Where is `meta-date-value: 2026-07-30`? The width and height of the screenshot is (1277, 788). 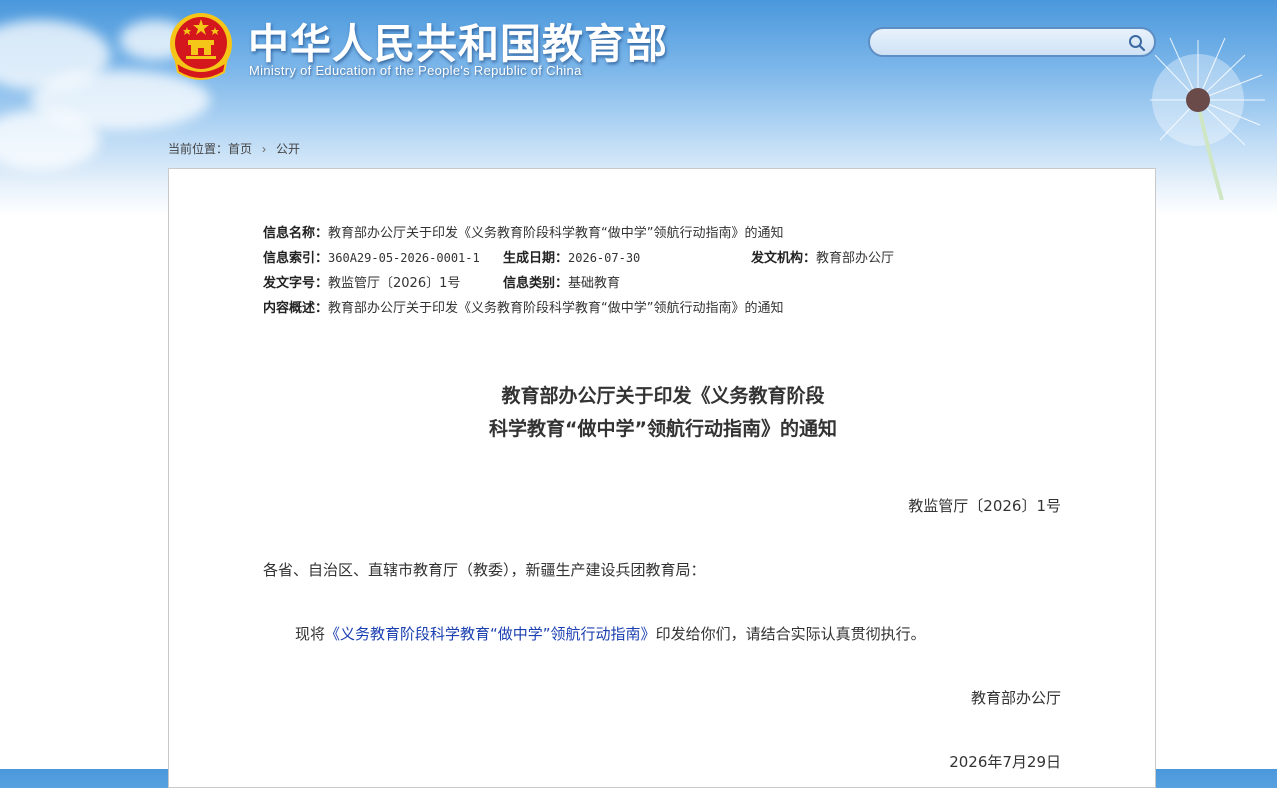
meta-date-value: 2026-07-30 is located at coordinates (604, 258).